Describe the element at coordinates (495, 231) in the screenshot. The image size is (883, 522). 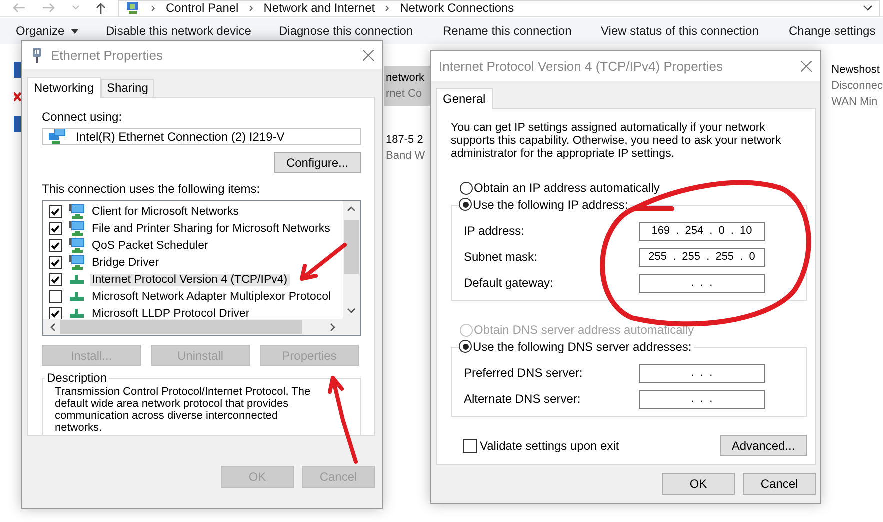
I see `field-label: IP address:` at that location.